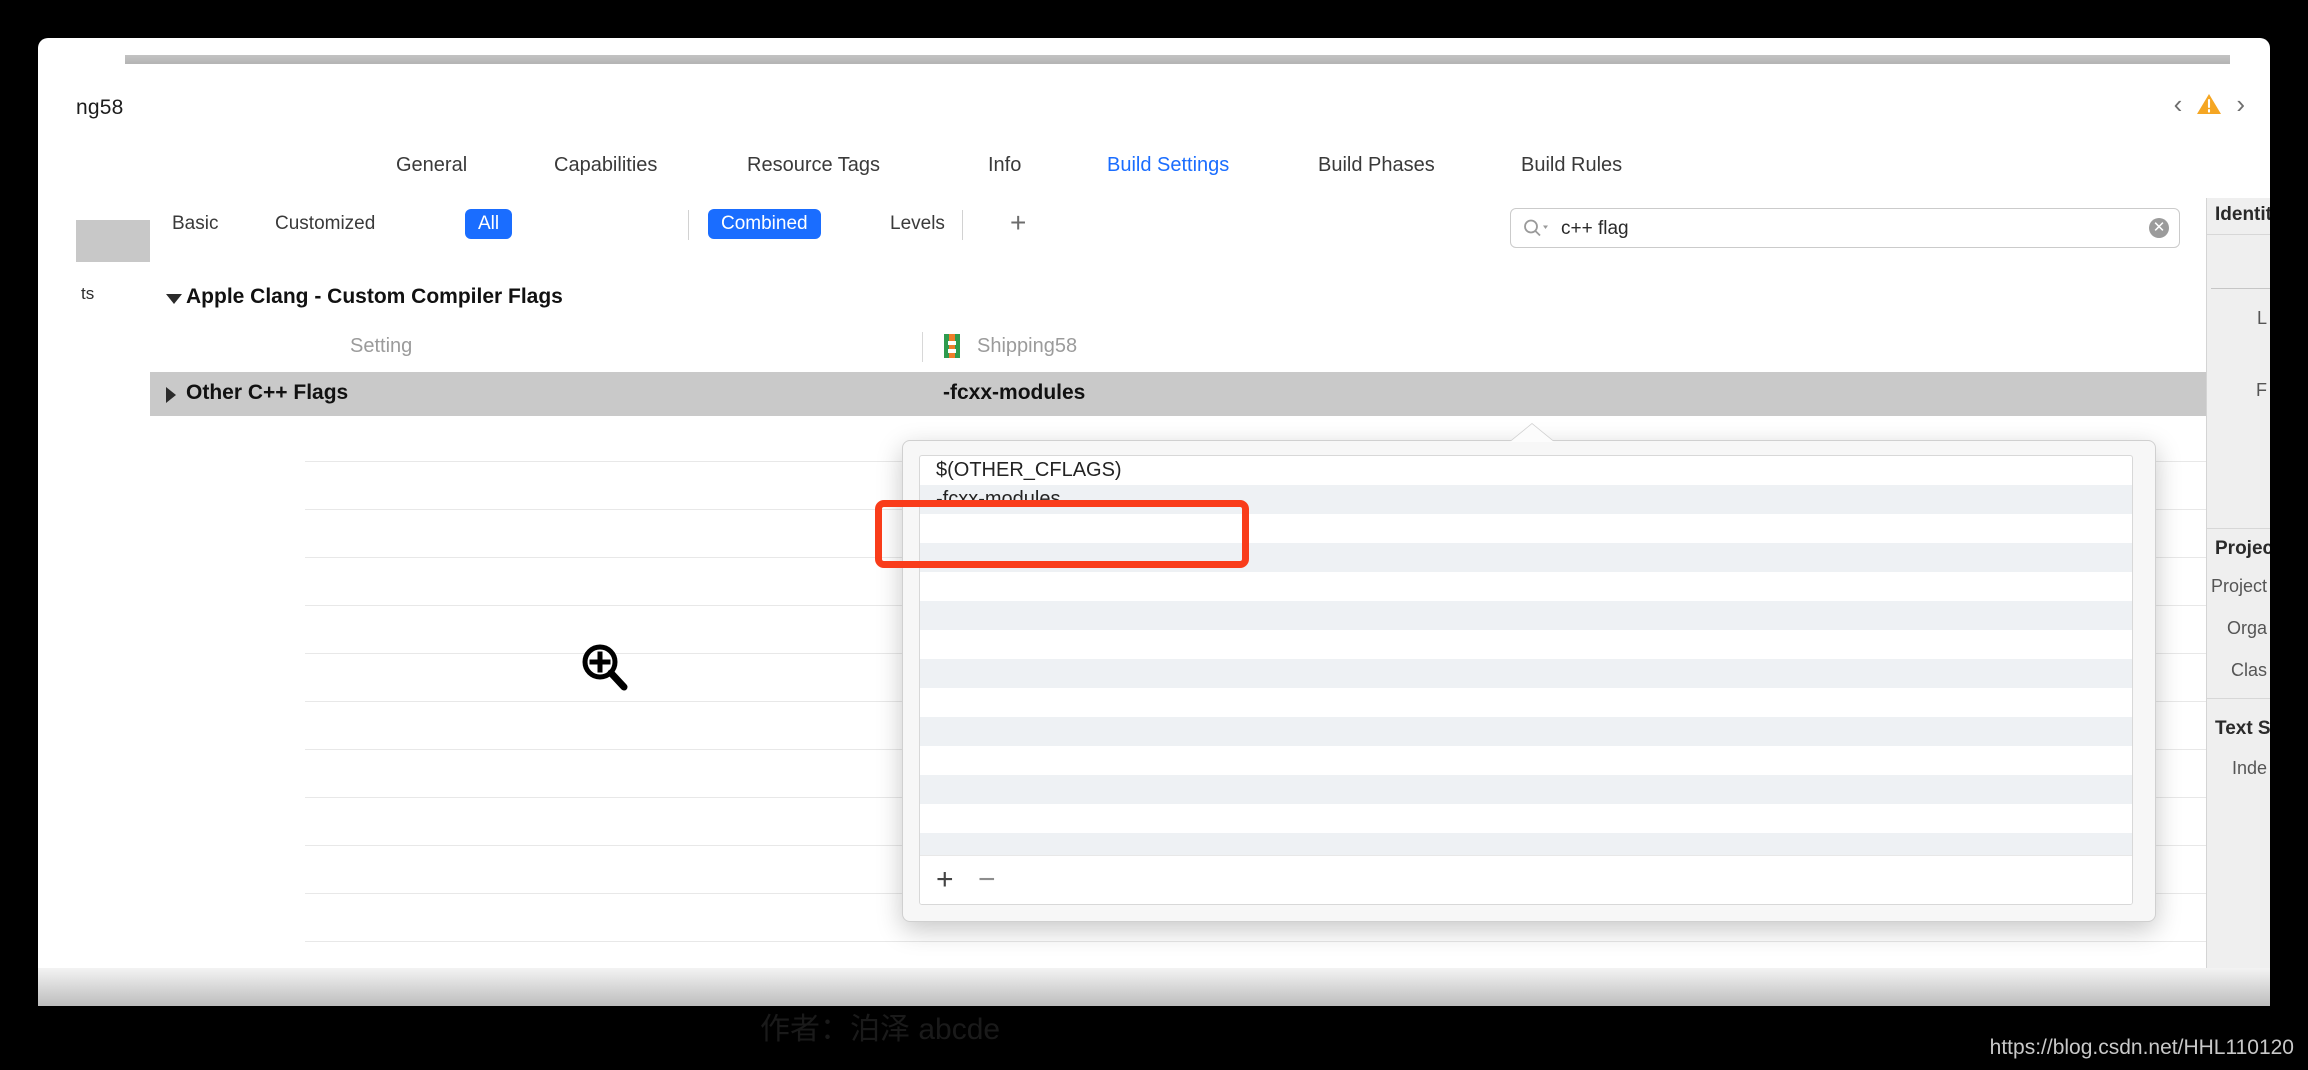 The image size is (2308, 1070). I want to click on tab-resource-tags: Resource Tags, so click(813, 165).